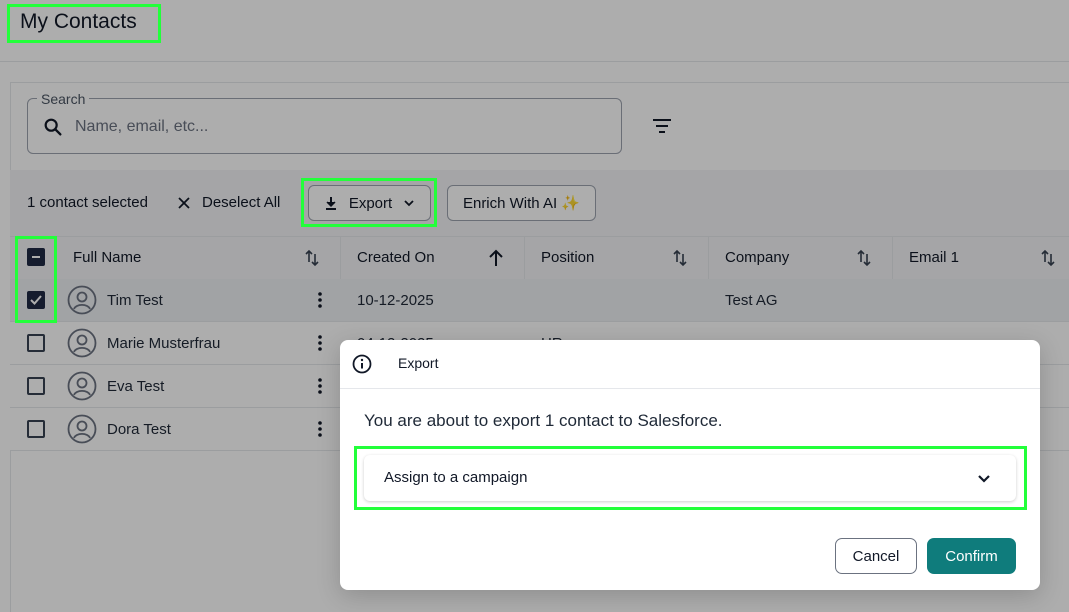 This screenshot has width=1069, height=612. I want to click on dialog-title: Export, so click(418, 363).